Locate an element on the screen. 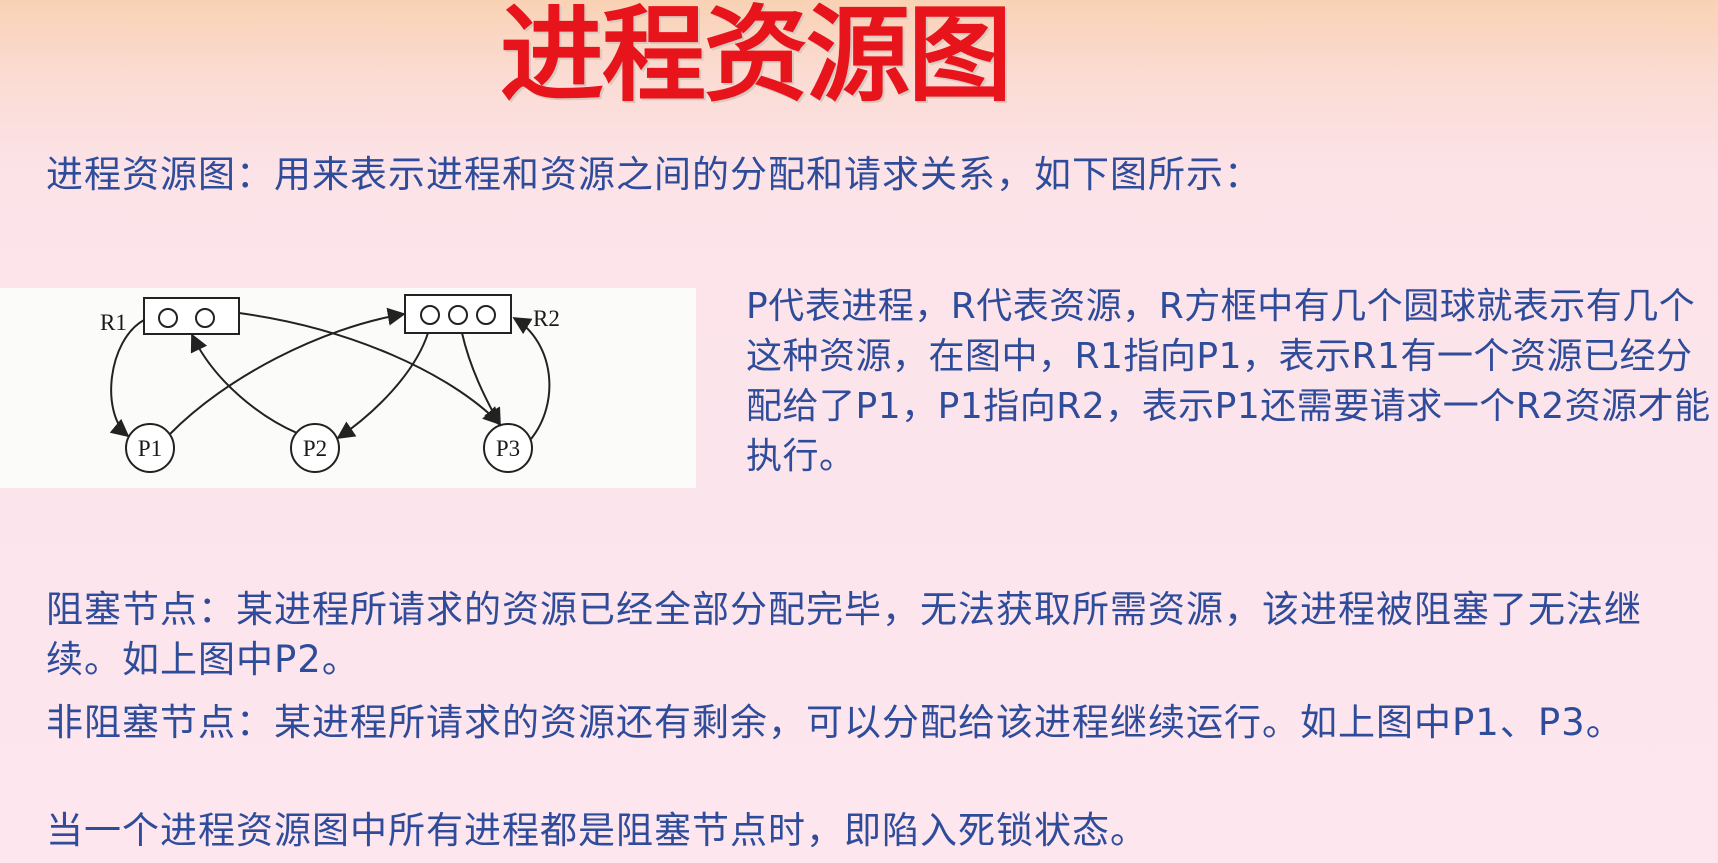 This screenshot has width=1718, height=863. resource-r1 is located at coordinates (191, 316).